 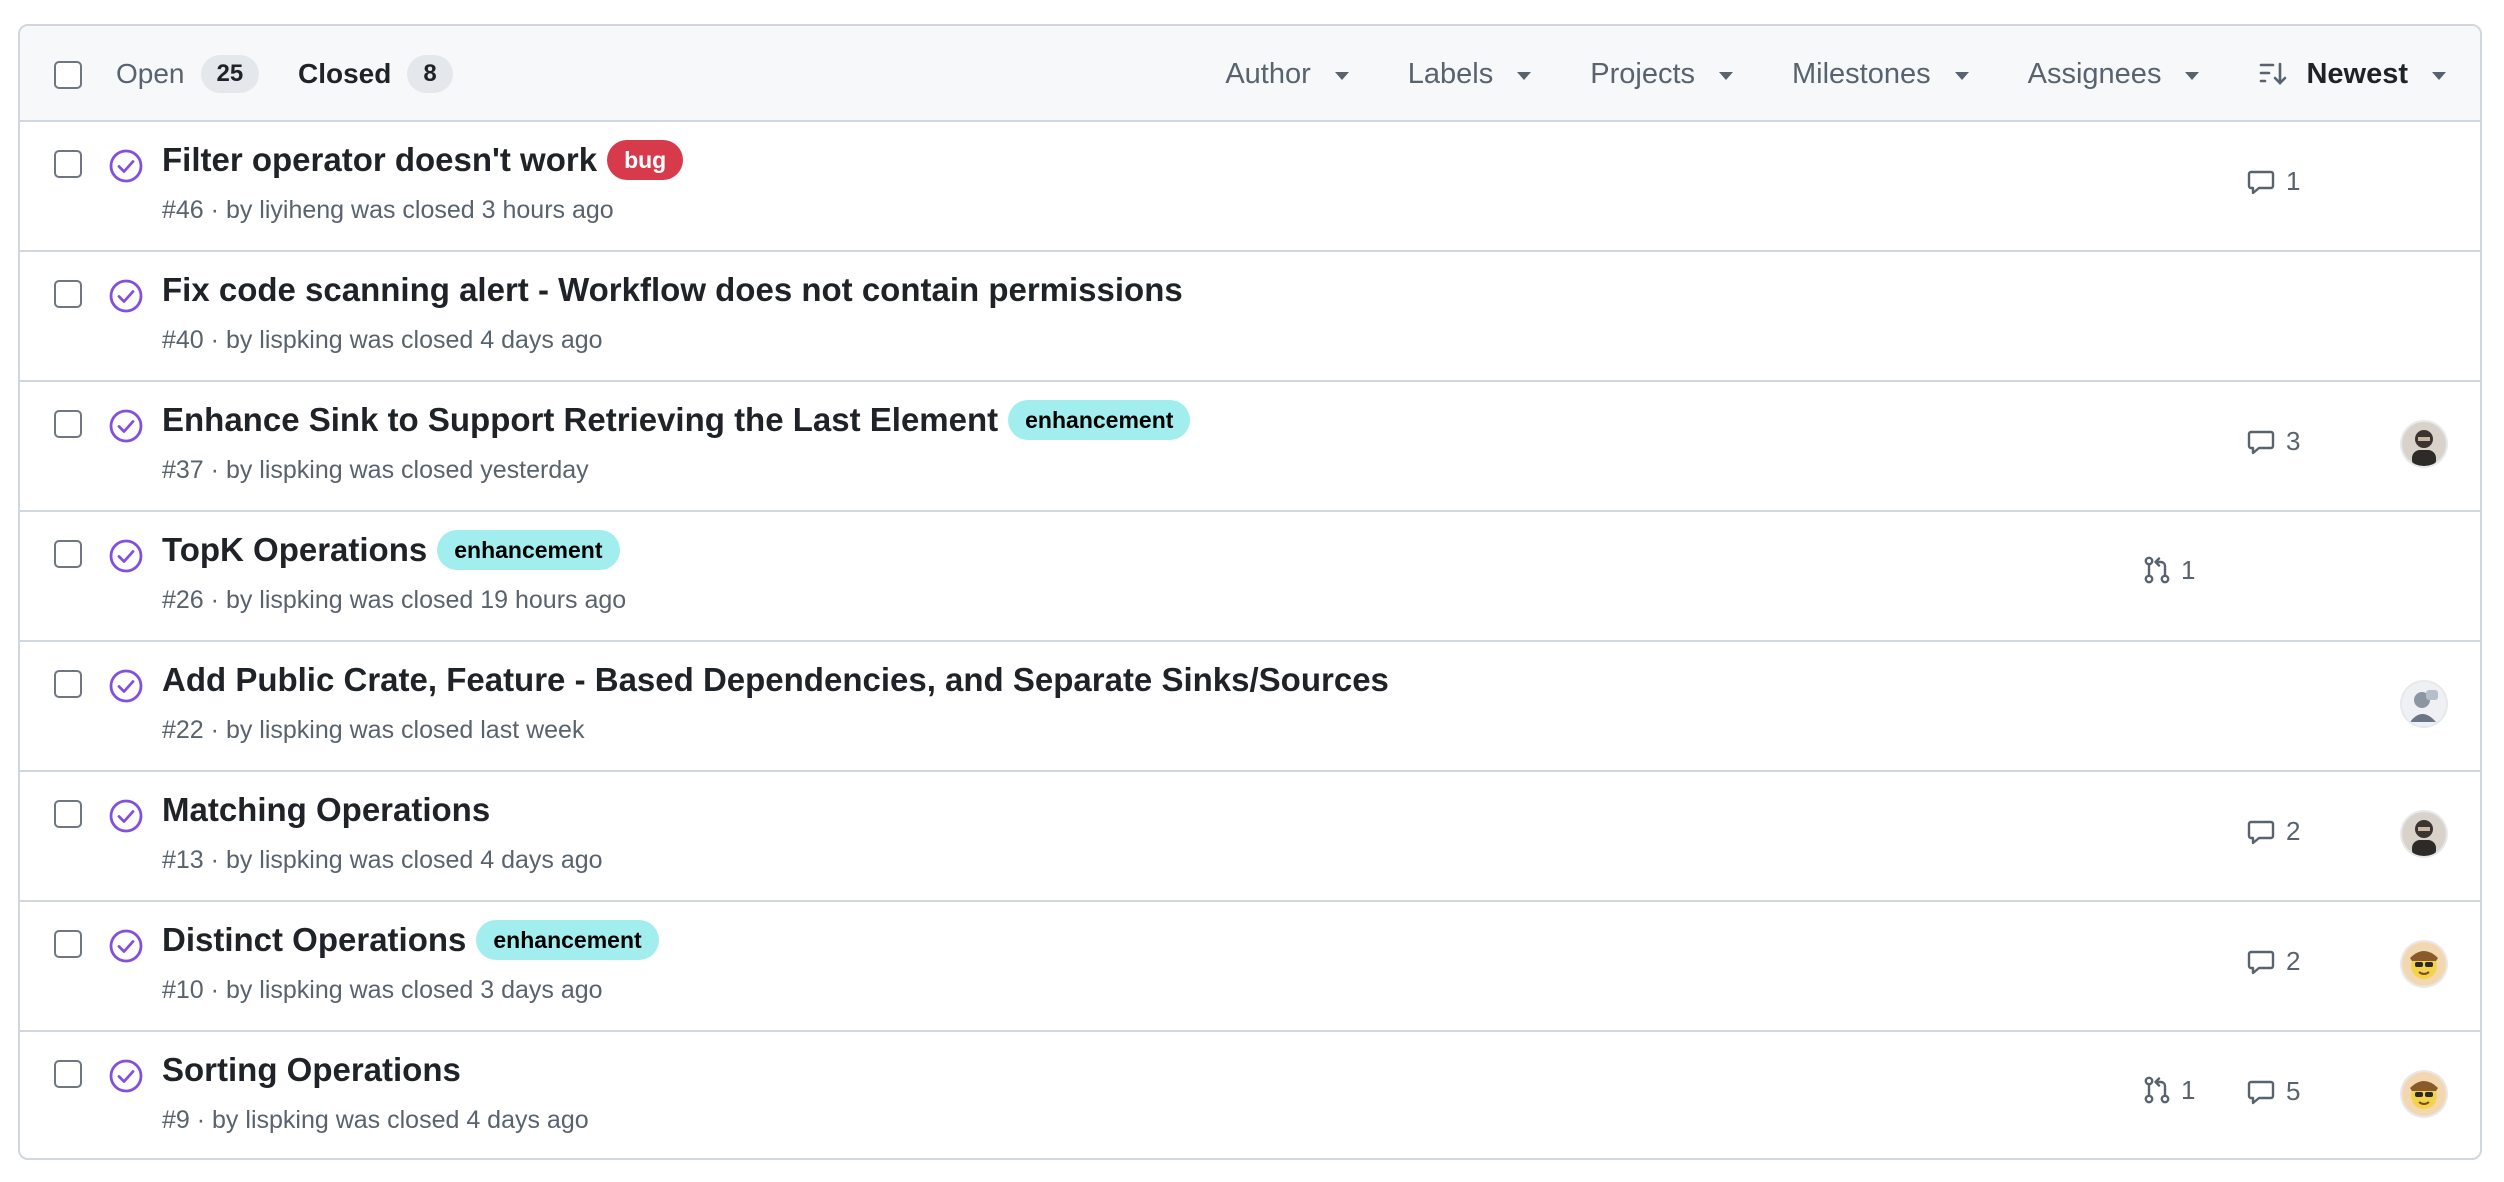 I want to click on issue-number: #26, so click(x=183, y=600).